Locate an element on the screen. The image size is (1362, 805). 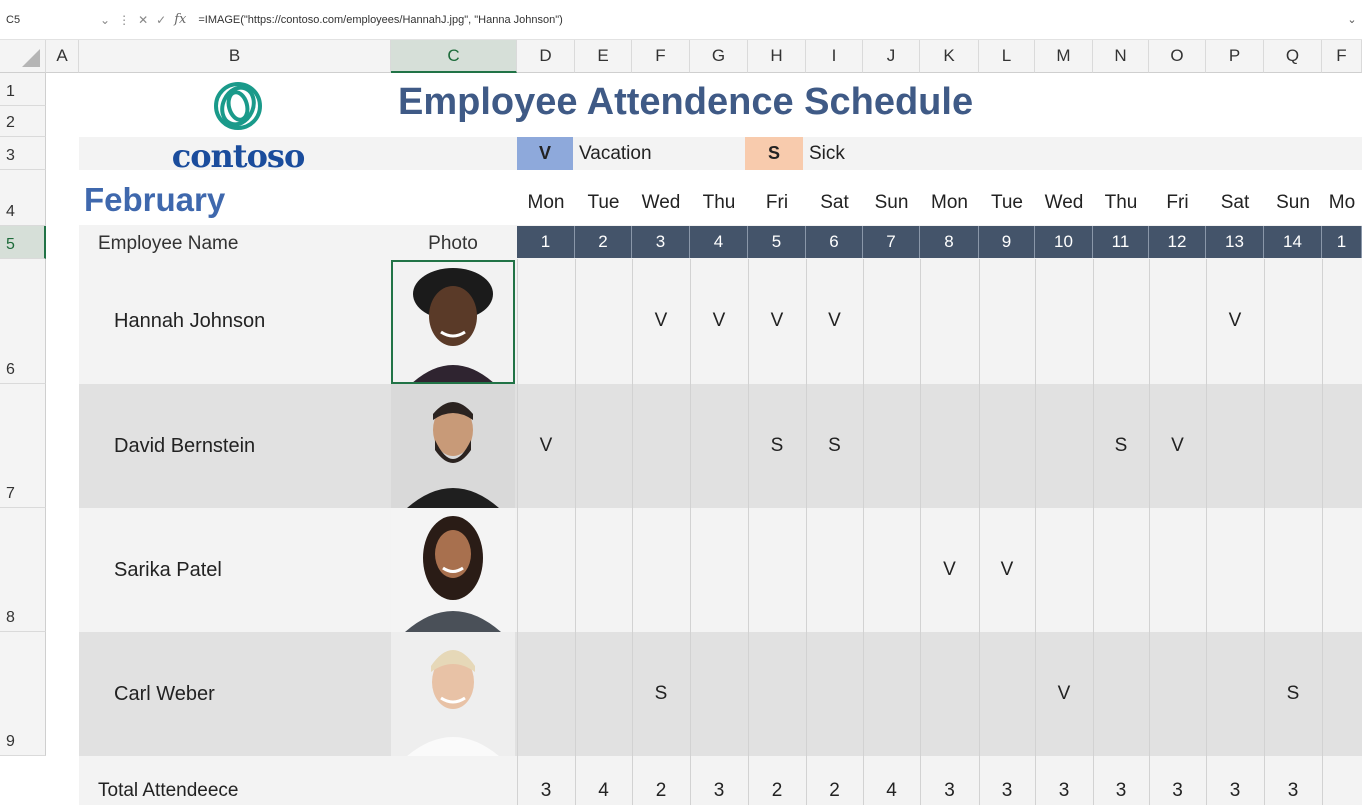
chevron-down-icon: ⌄ is located at coordinates (105, 20).